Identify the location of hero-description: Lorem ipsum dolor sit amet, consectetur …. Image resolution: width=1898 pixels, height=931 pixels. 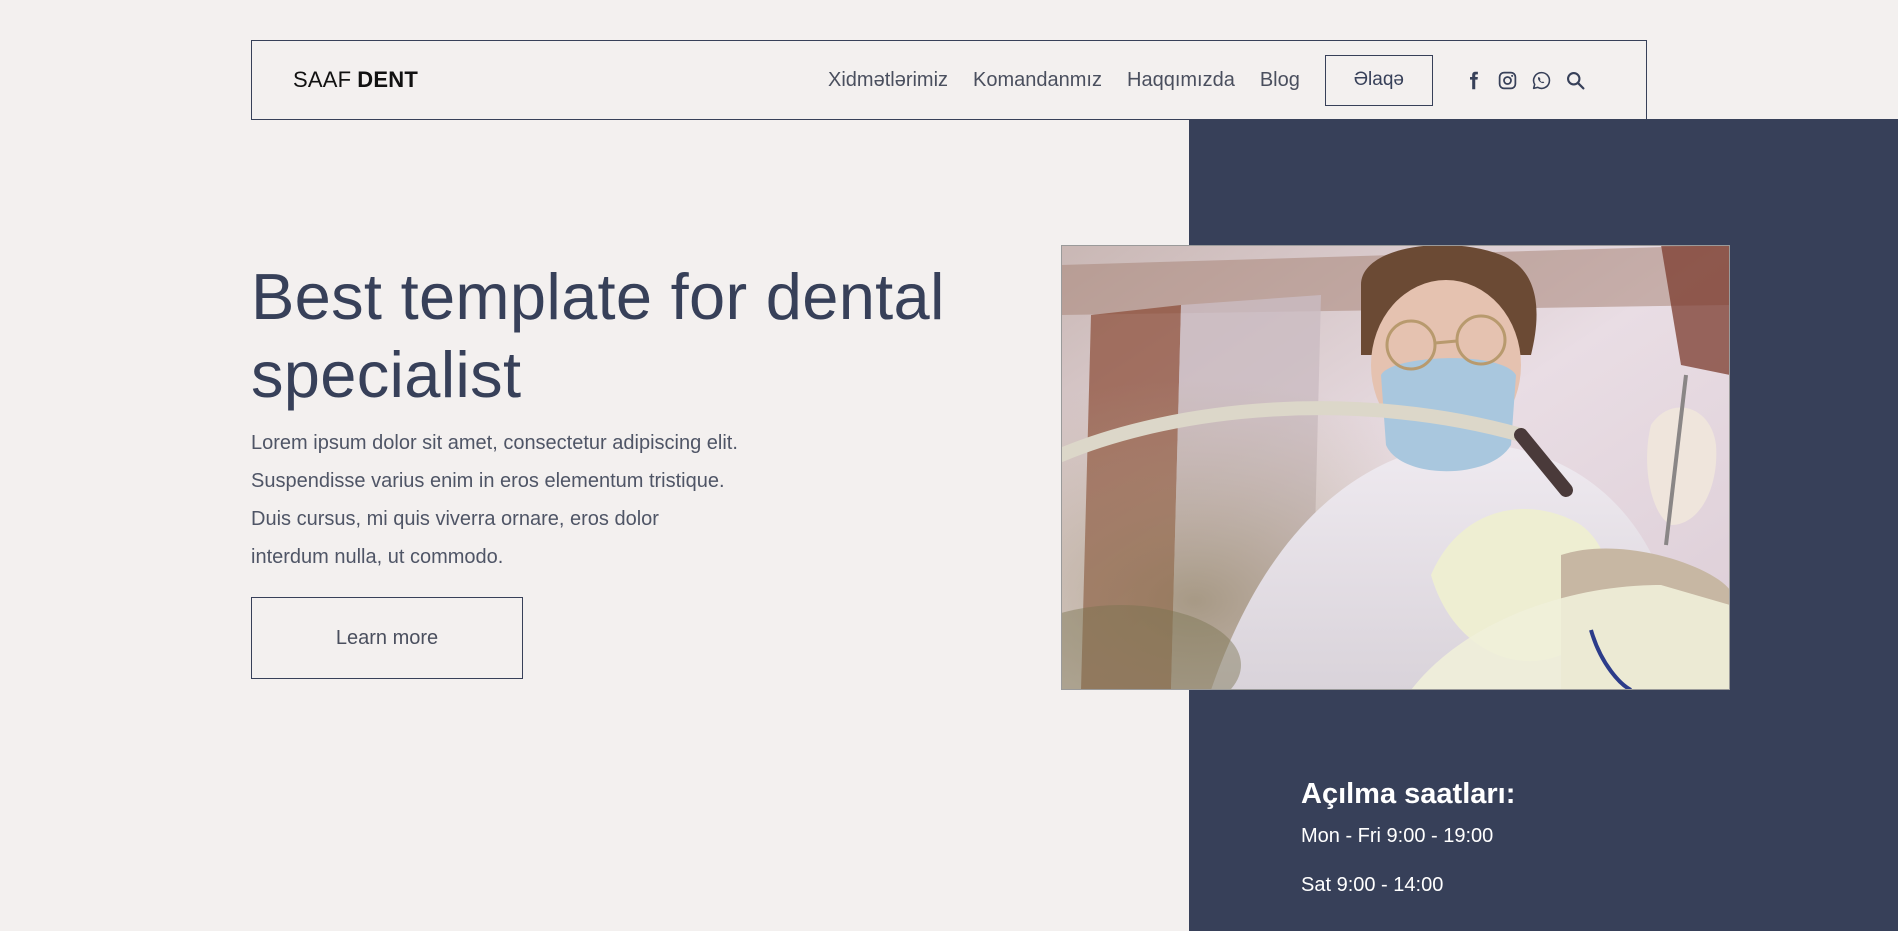
(494, 500).